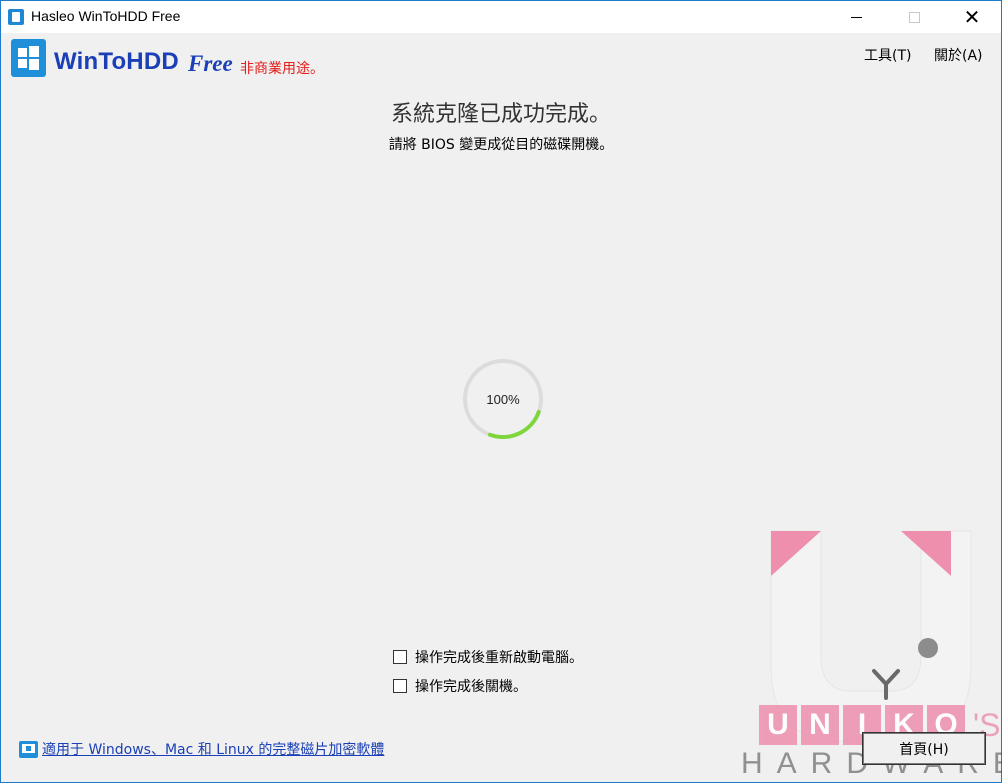 The height and width of the screenshot is (783, 1002). I want to click on window-title: Hasleo WinToHDD Free, so click(106, 16).